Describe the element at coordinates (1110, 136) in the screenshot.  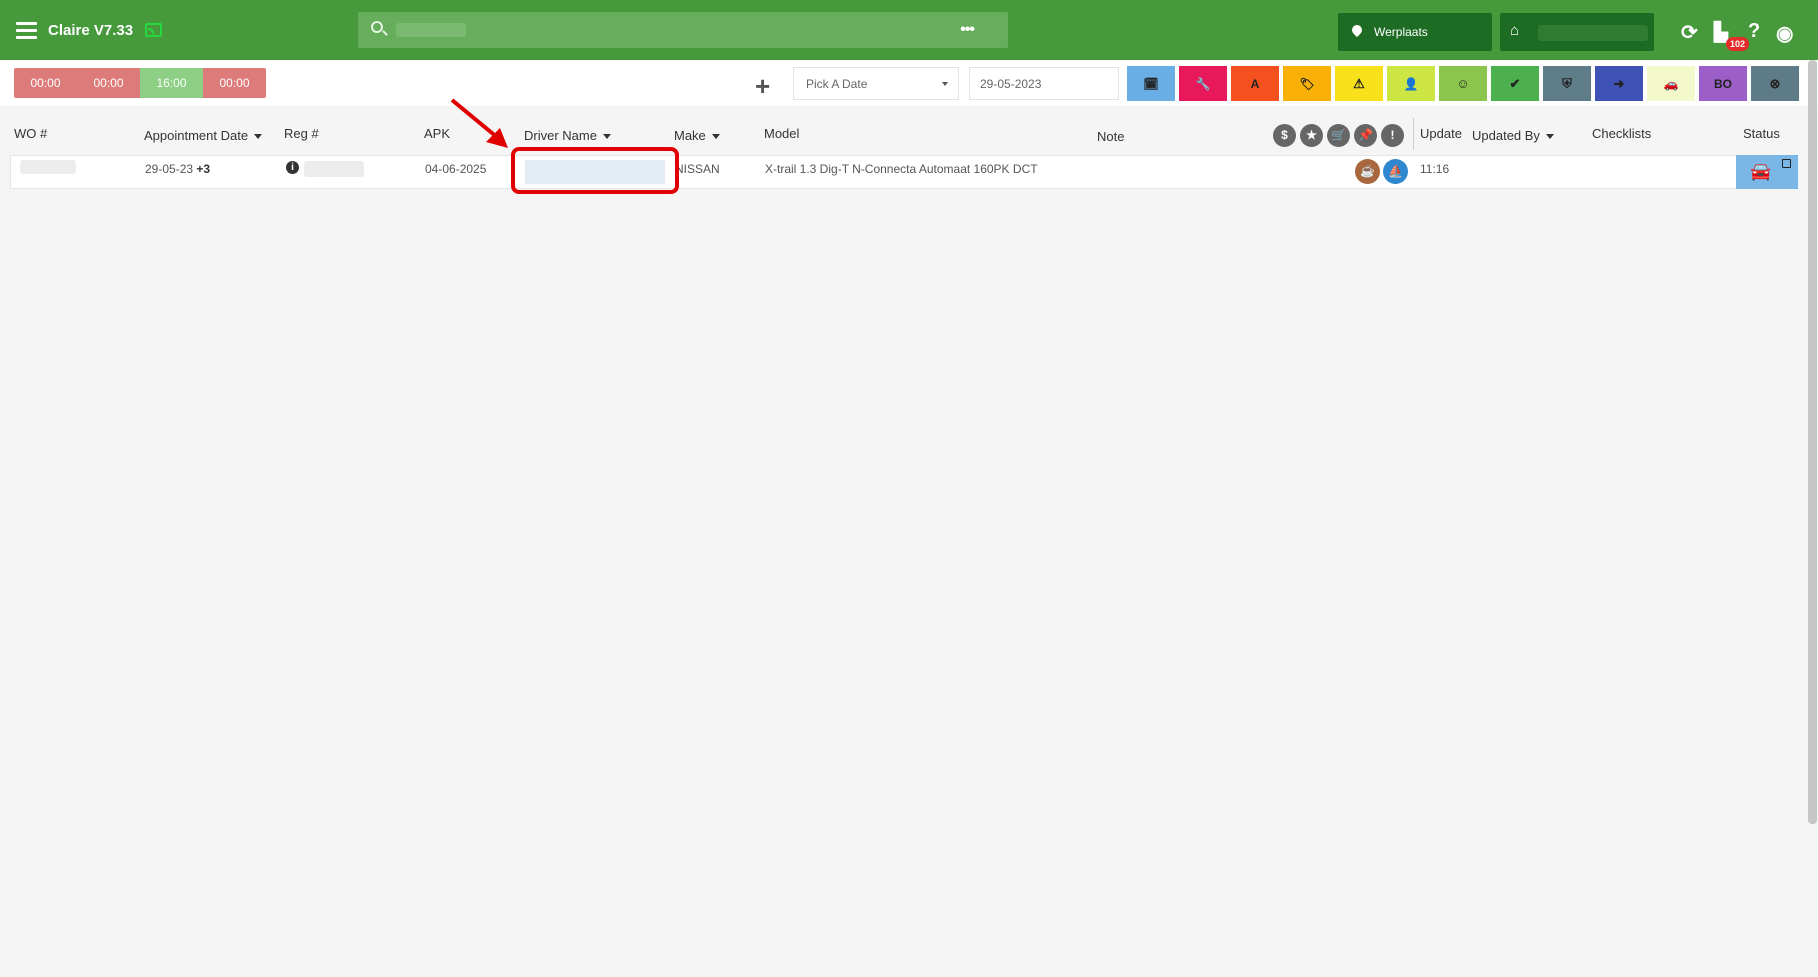
I see `col-header-note: Note` at that location.